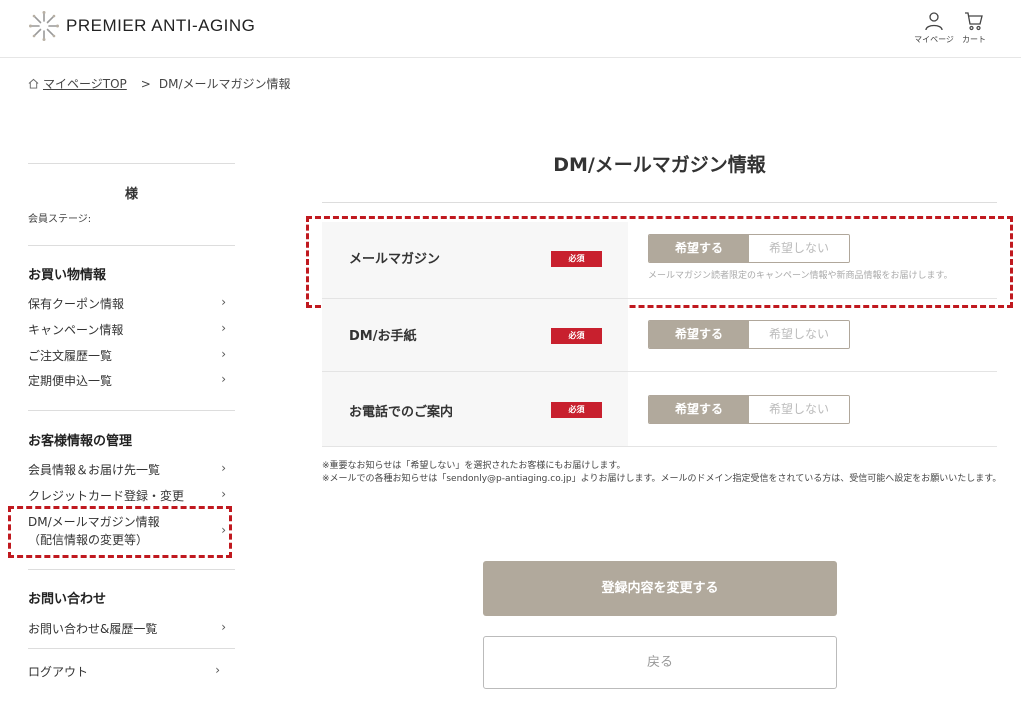 The height and width of the screenshot is (718, 1021). Describe the element at coordinates (383, 336) in the screenshot. I see `field-label: DM/お手紙` at that location.